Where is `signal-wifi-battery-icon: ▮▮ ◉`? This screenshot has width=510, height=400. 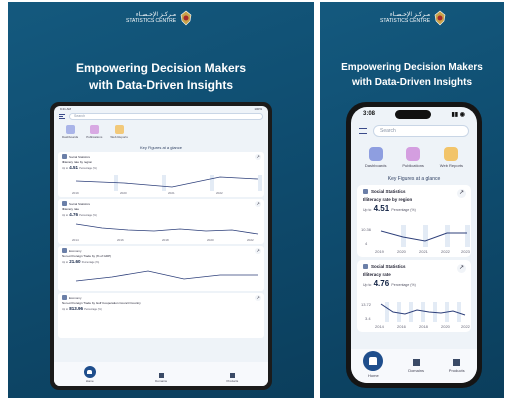
signal-wifi-battery-icon: ▮▮ ◉ is located at coordinates (458, 114).